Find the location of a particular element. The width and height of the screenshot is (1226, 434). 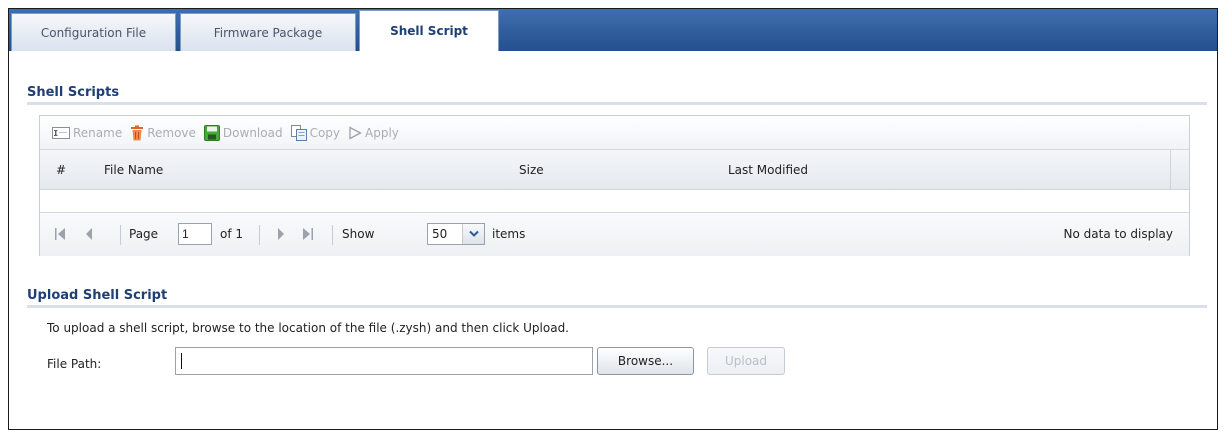

table-header: # File Name Size Last Modified is located at coordinates (614, 170).